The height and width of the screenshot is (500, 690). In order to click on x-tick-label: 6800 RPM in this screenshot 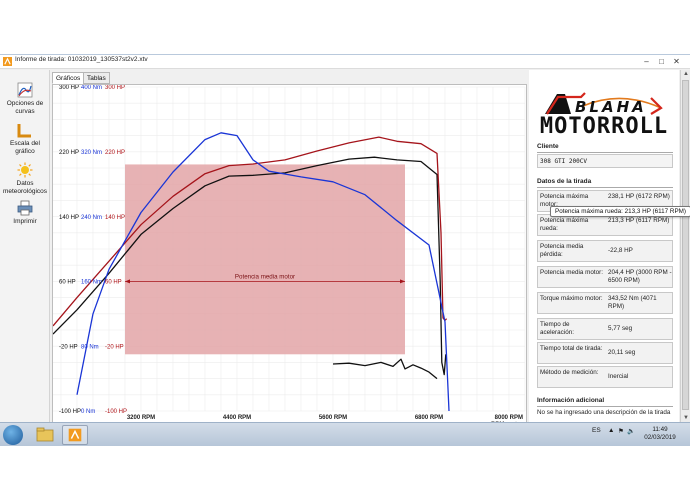, I will do `click(429, 418)`.